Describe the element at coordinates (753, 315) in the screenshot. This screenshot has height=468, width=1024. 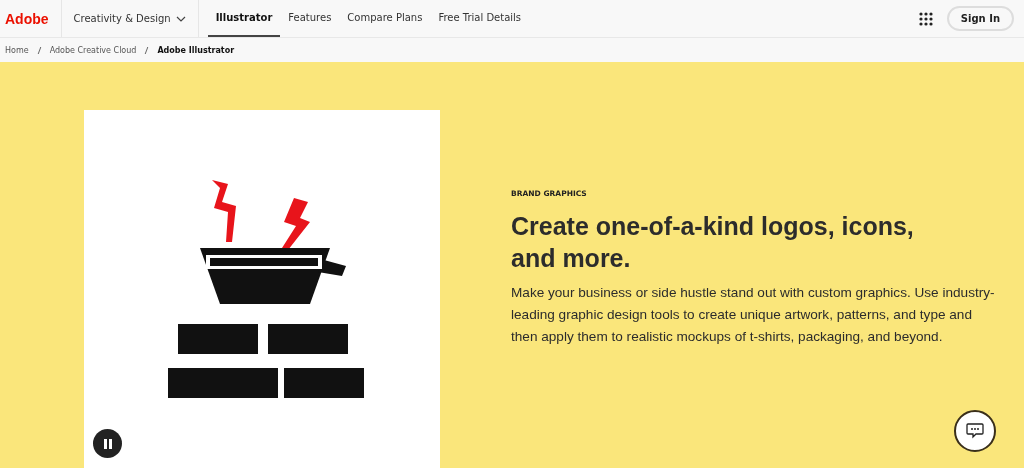
I see `hero-description: Make your business or side hustle stand out with custom graphics. Use industry-leading graphic design tools to create unique artwork, patterns, and type and then apply them to realistic mockups of t-shirts, packaging, and beyond.` at that location.